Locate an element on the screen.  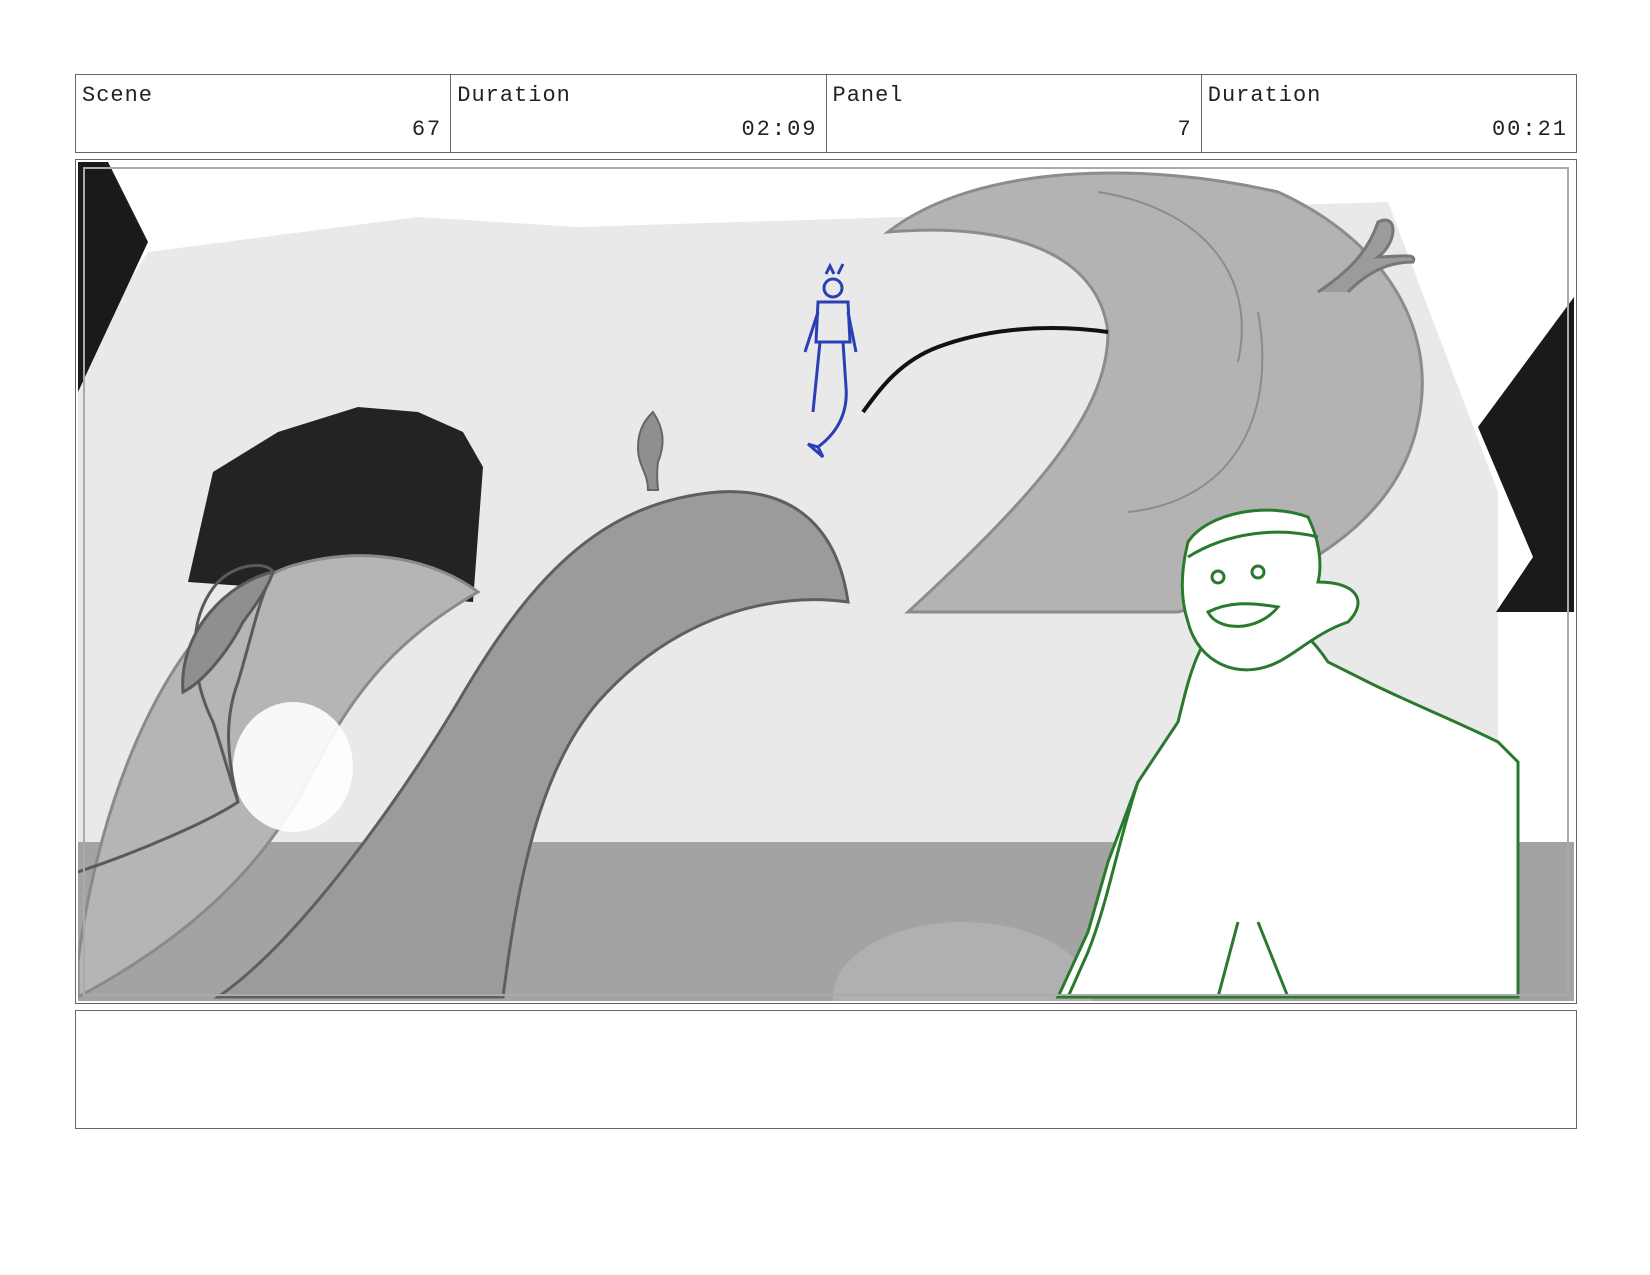
scene-duration-label: Duration is located at coordinates (514, 95).